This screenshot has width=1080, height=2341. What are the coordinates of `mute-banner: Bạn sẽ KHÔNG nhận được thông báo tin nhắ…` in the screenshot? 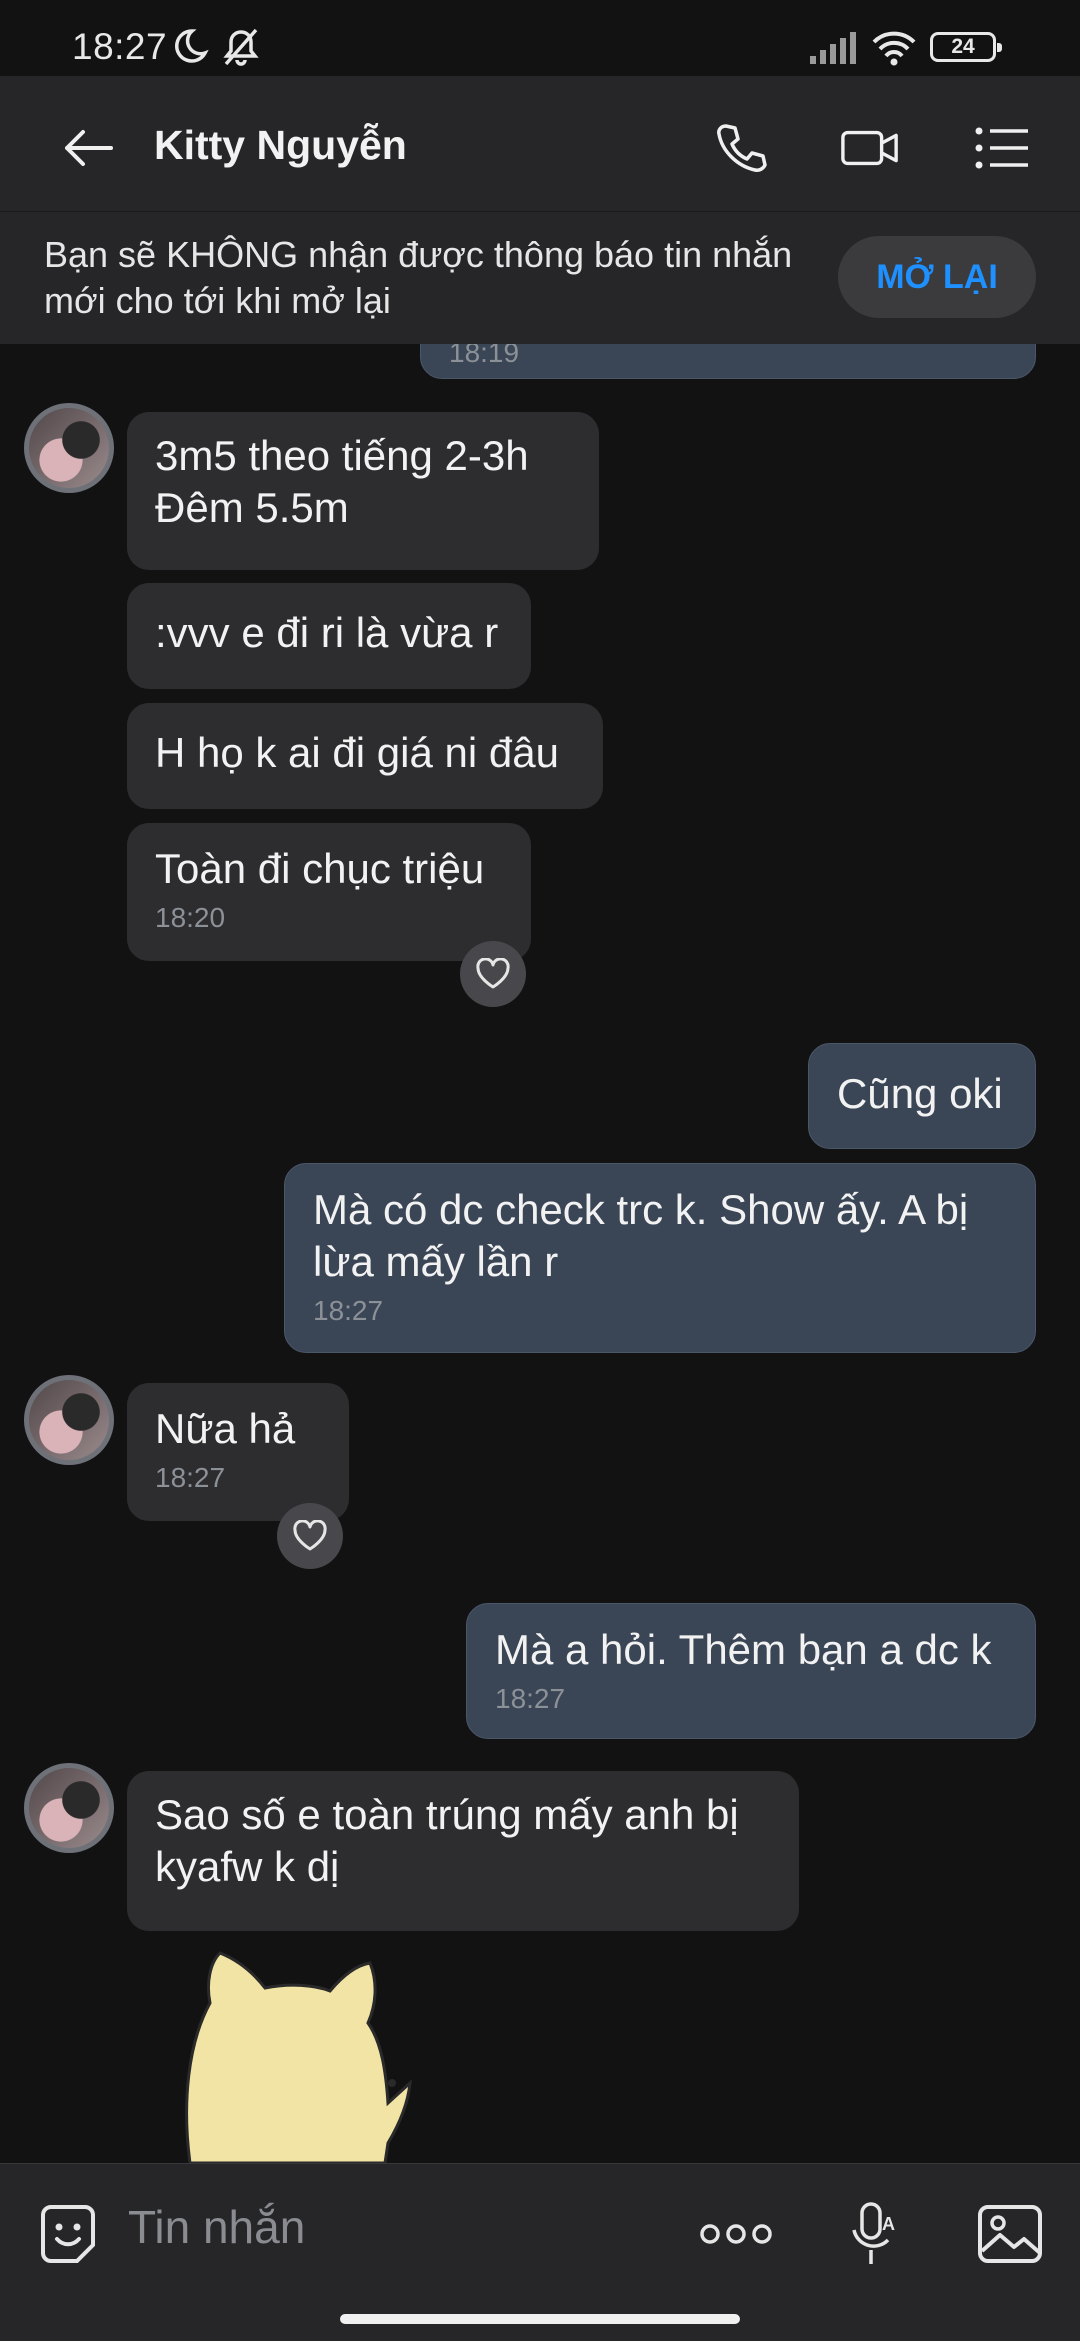 It's located at (540, 277).